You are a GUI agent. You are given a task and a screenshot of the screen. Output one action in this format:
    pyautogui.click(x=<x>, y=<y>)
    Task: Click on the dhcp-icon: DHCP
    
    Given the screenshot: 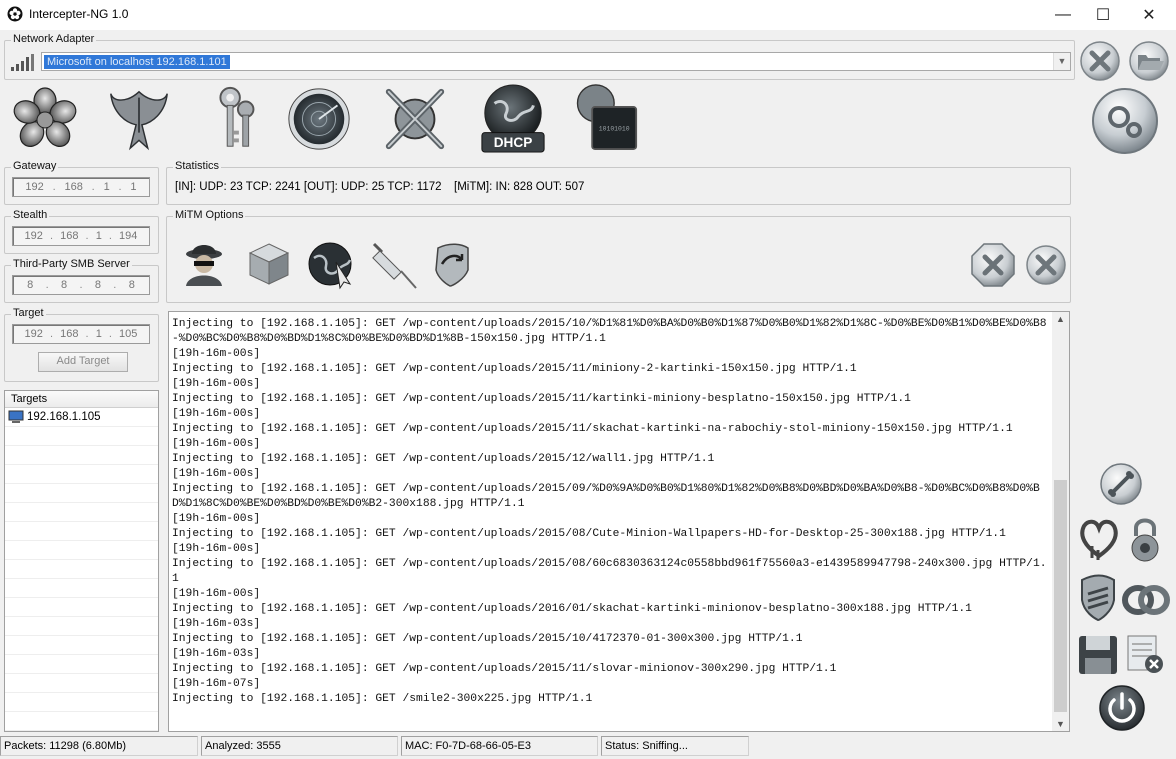 What is the action you would take?
    pyautogui.click(x=513, y=119)
    